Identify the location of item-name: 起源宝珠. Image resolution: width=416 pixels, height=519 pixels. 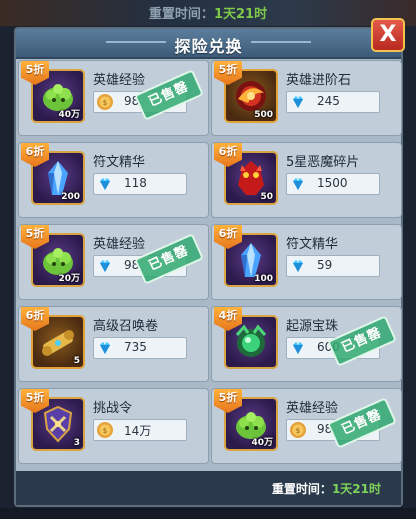
(312, 326).